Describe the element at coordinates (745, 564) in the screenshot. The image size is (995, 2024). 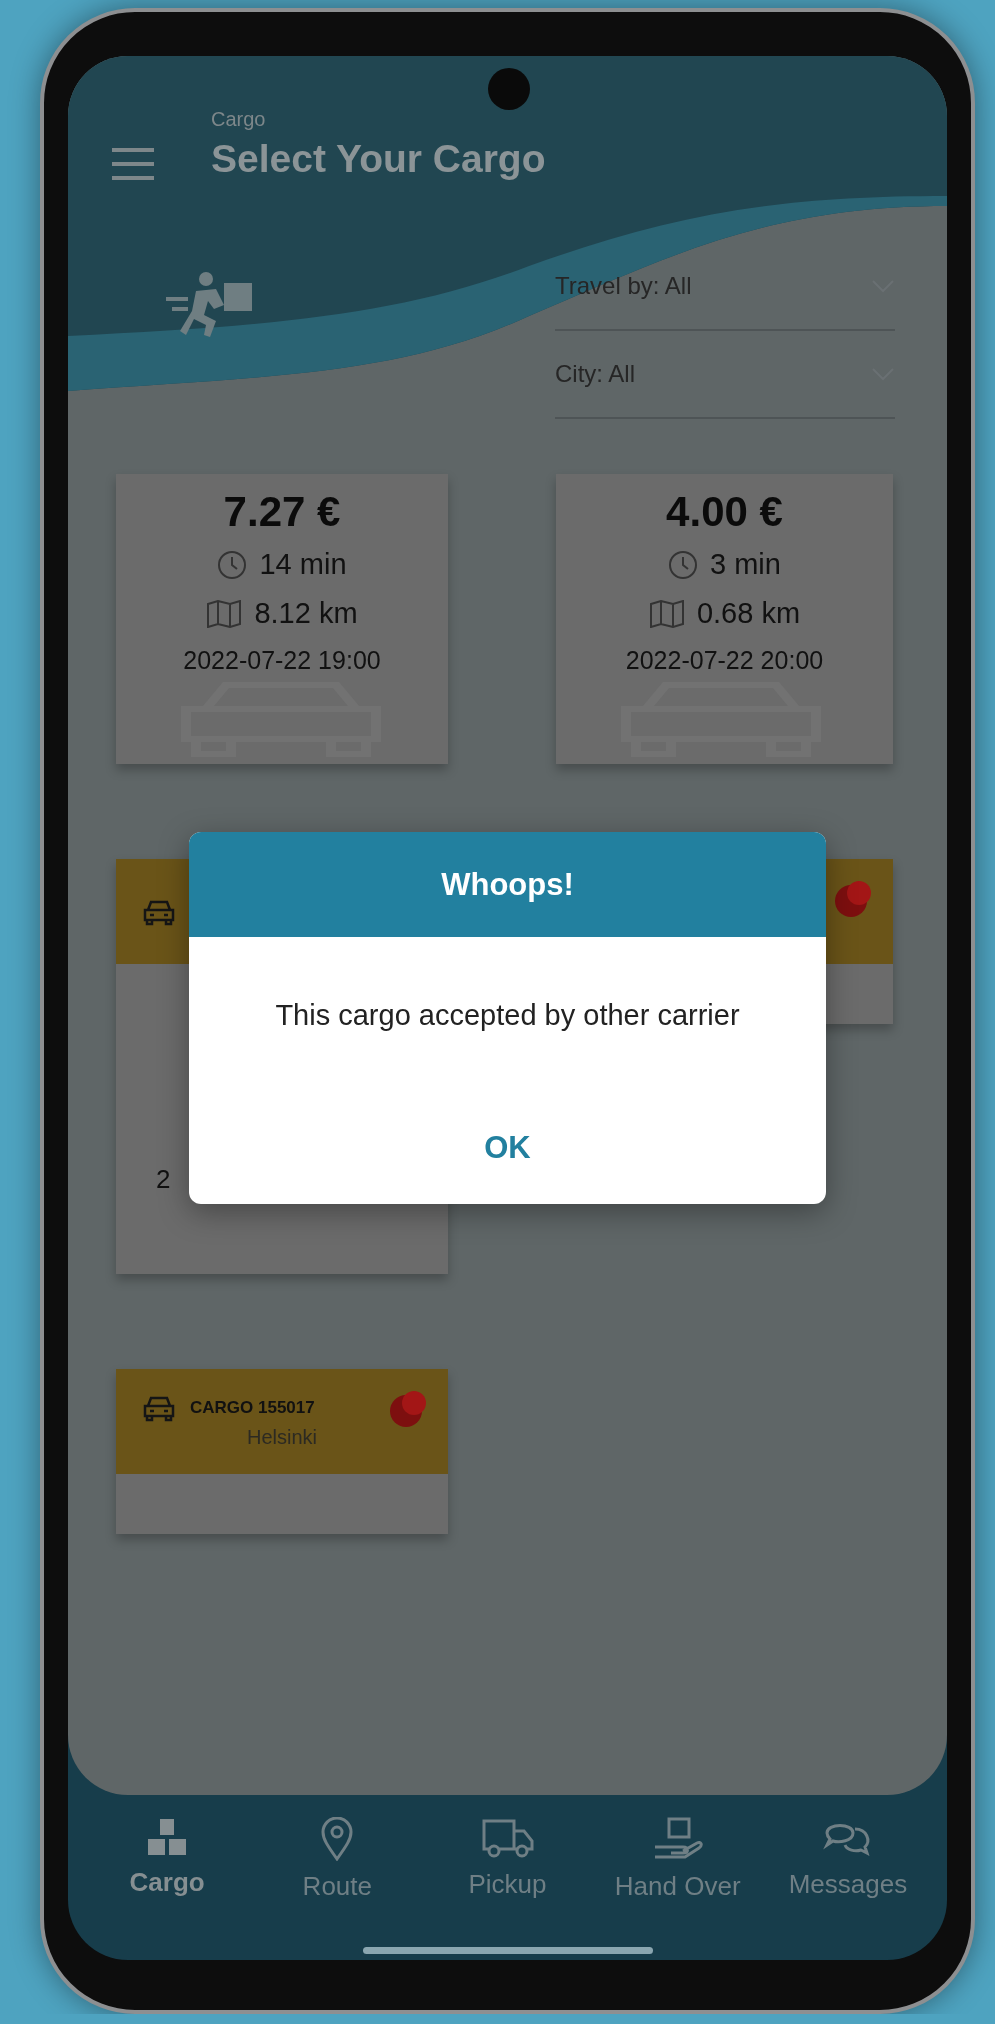
I see `duration: 3 min` at that location.